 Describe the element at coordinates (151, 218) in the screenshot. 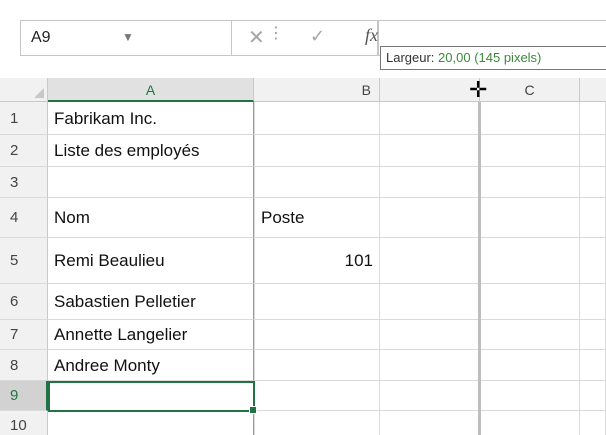

I see `table-cell: Nom` at that location.